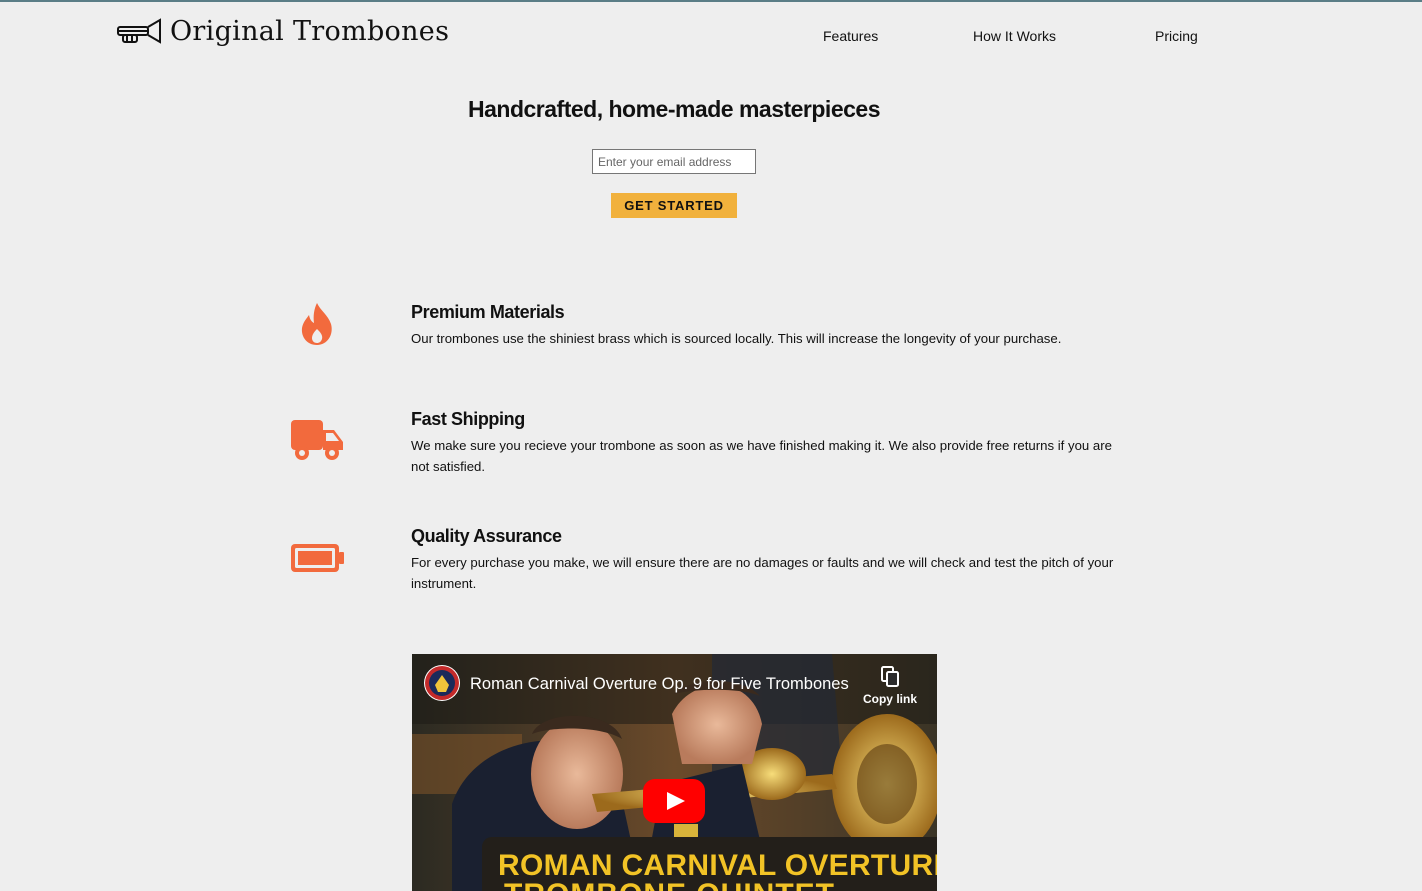 This screenshot has height=891, width=1422. I want to click on get-started-button: GET STARTED, so click(674, 205).